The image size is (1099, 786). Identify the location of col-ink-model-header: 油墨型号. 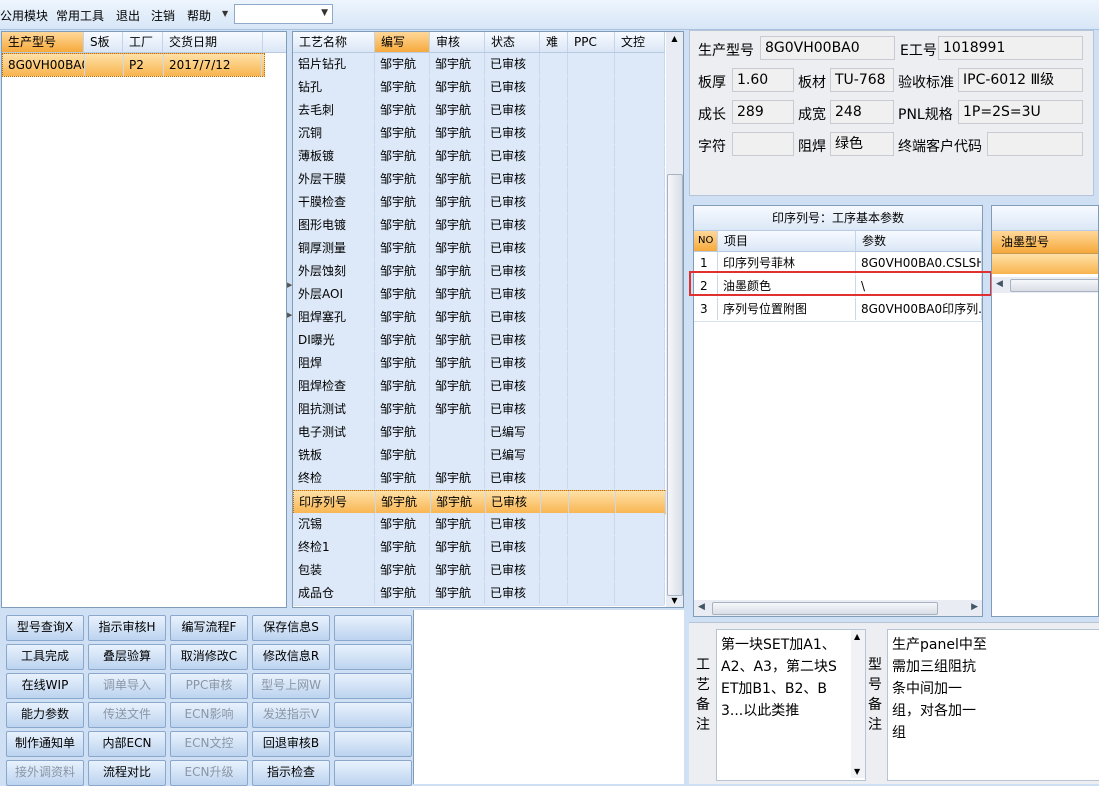
(1045, 242).